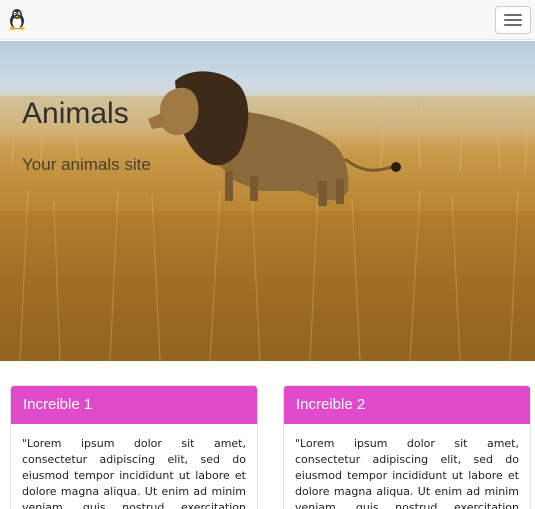 Image resolution: width=535 pixels, height=509 pixels. What do you see at coordinates (513, 15) in the screenshot?
I see `hamburger-menu-icon` at bounding box center [513, 15].